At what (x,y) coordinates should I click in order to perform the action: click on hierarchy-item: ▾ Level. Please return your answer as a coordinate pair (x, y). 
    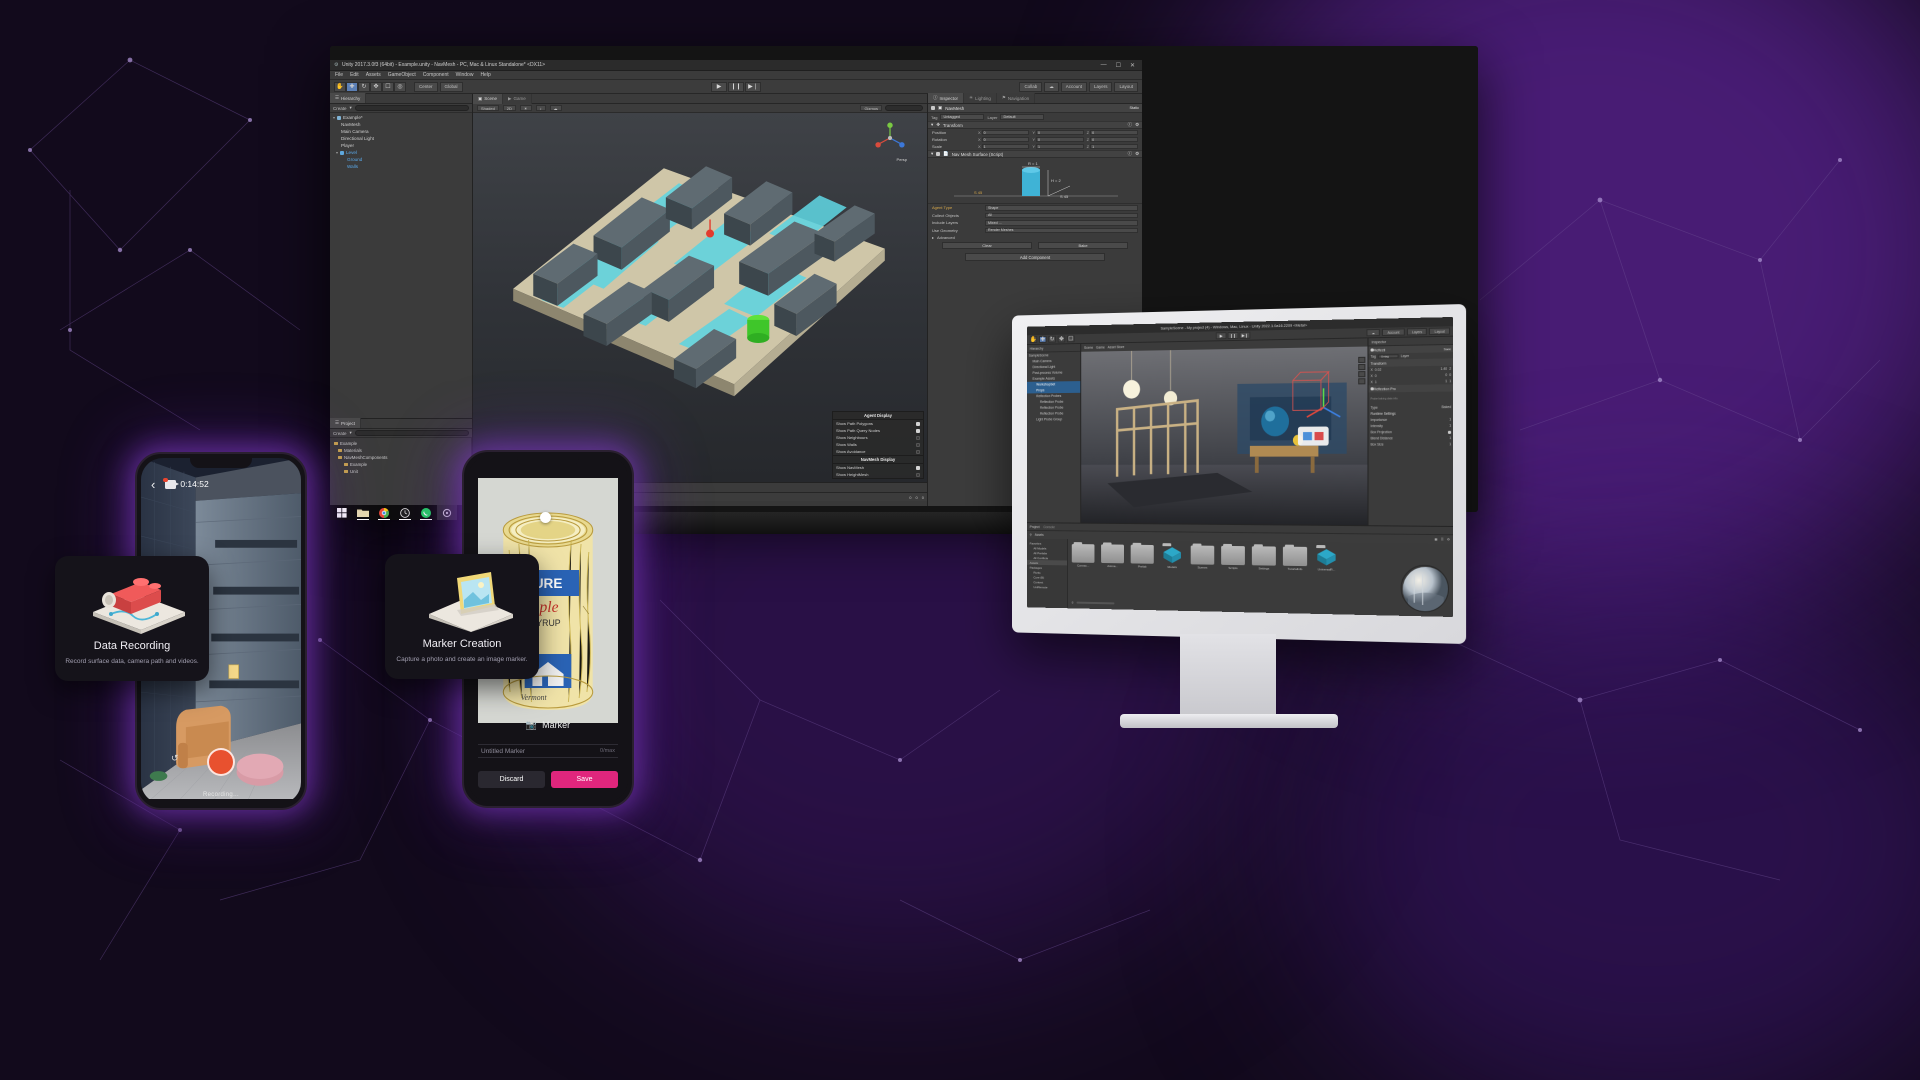
    Looking at the image, I should click on (401, 152).